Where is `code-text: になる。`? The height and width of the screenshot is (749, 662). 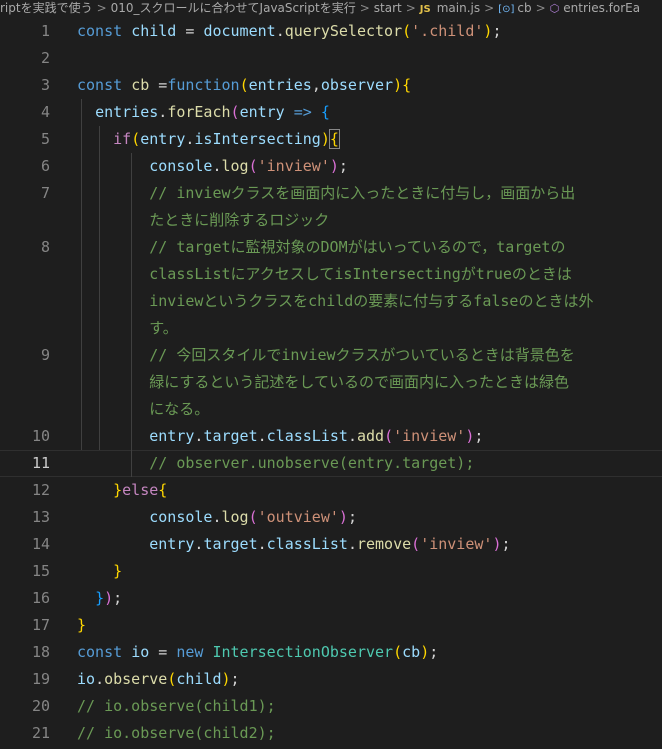
code-text: になる。 is located at coordinates (143, 409).